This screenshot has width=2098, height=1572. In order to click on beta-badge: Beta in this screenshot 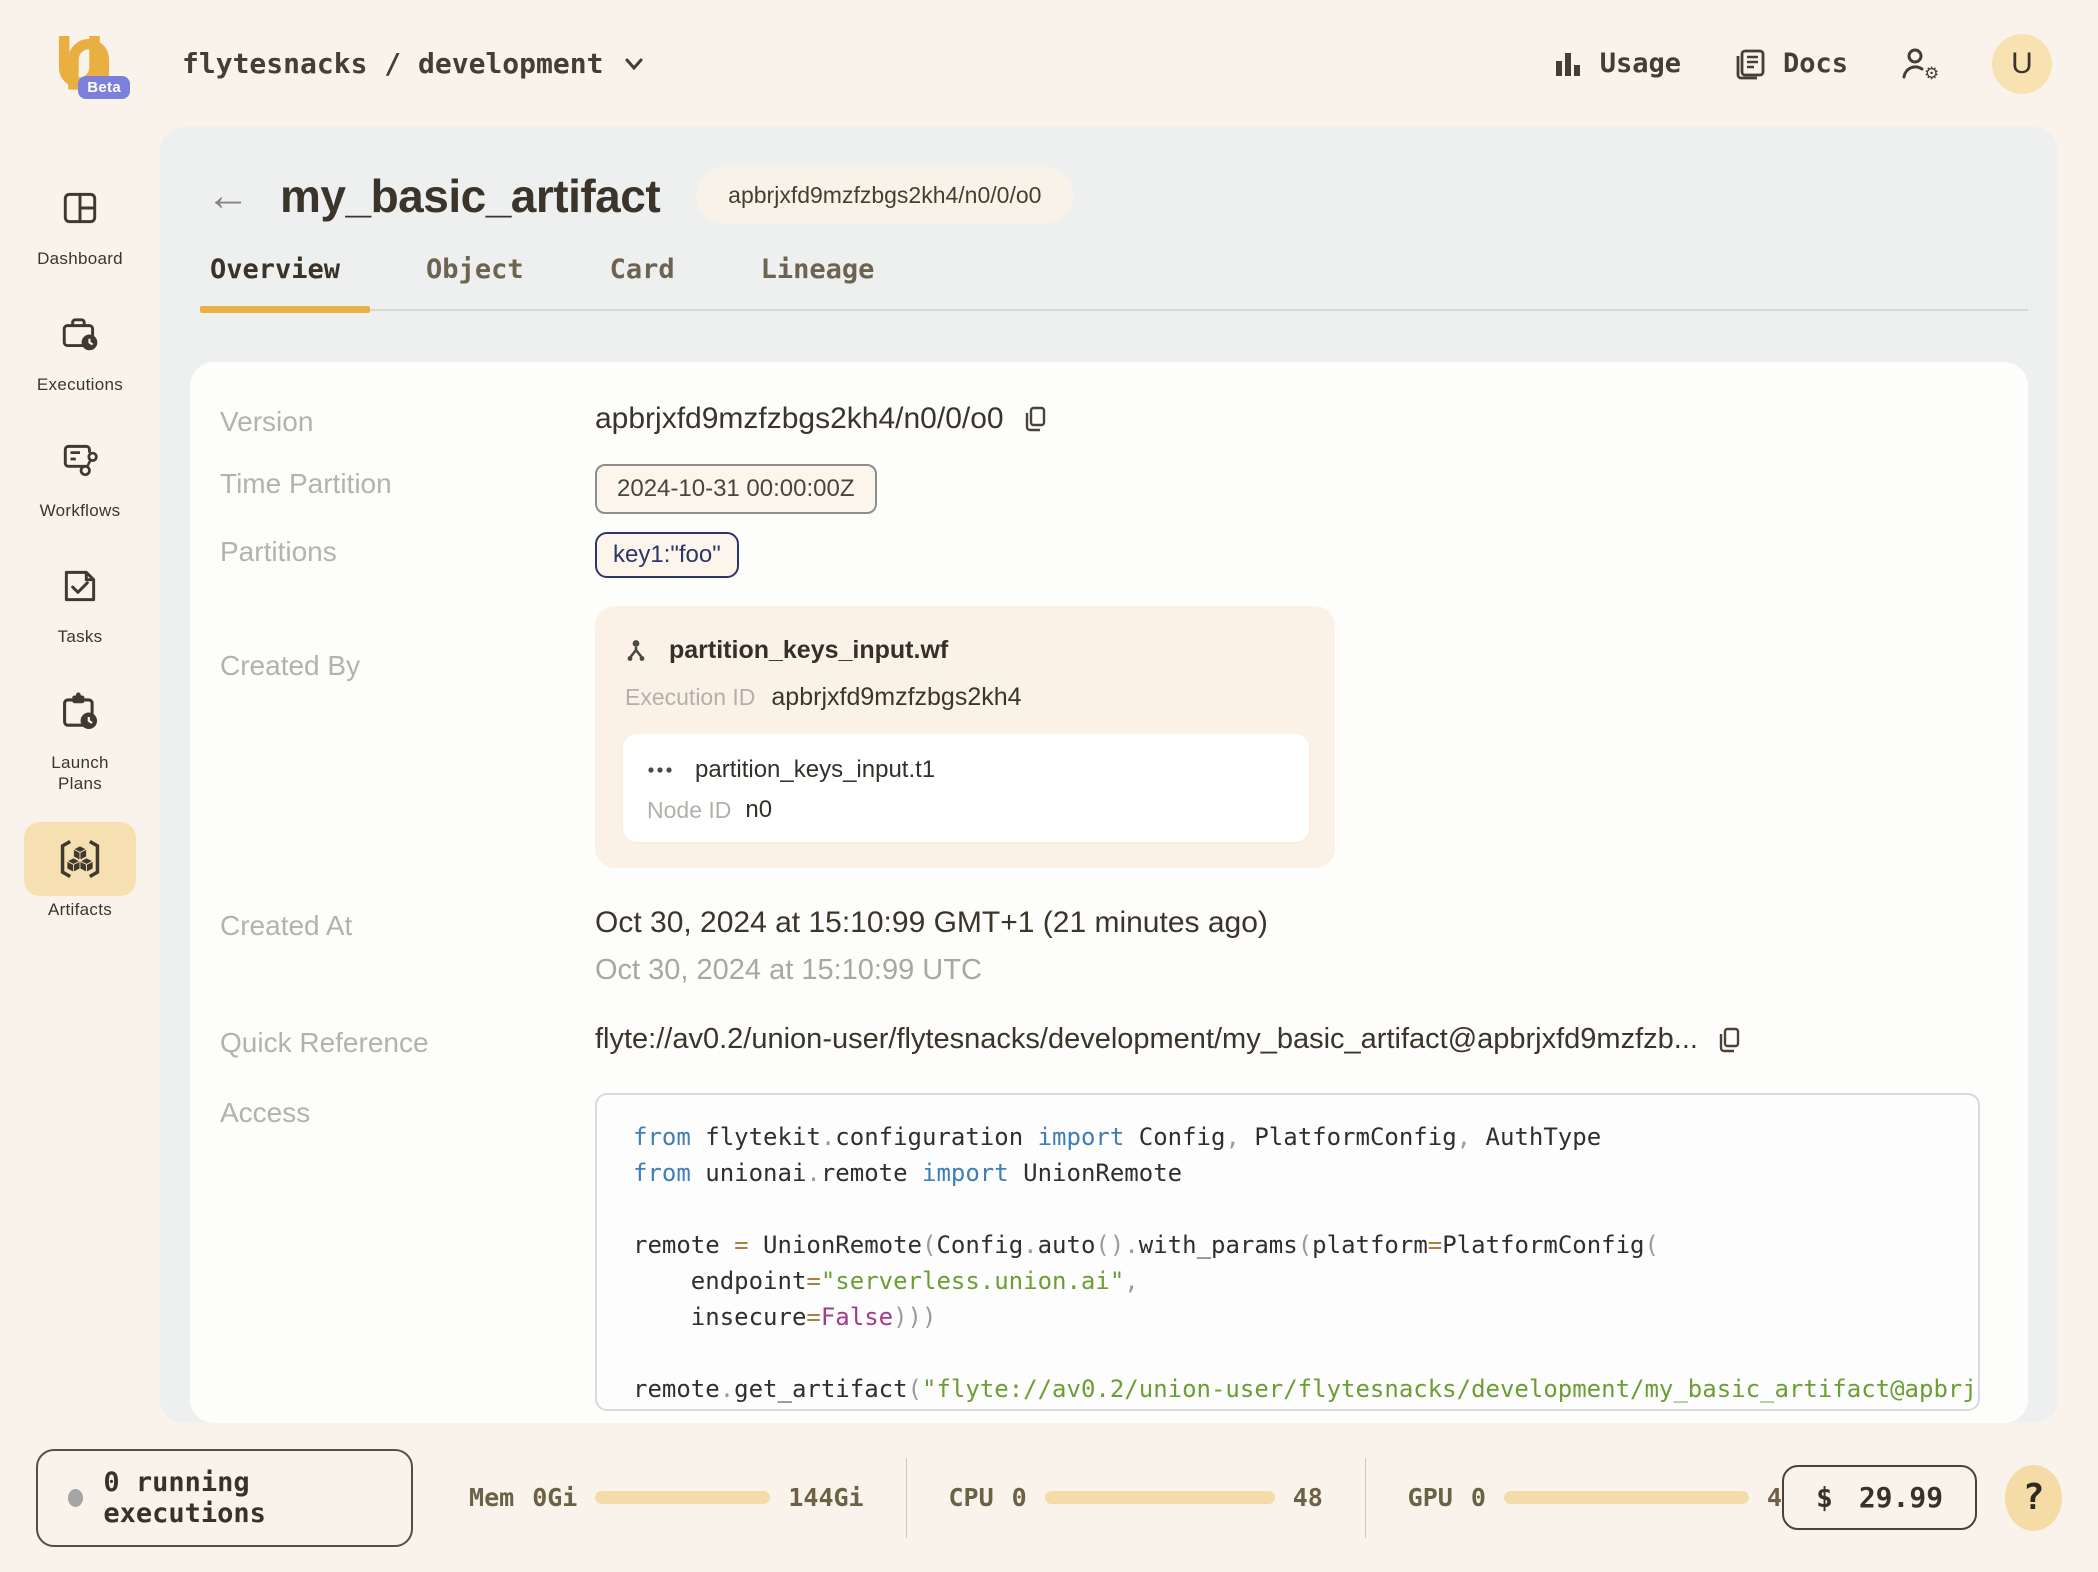, I will do `click(104, 87)`.